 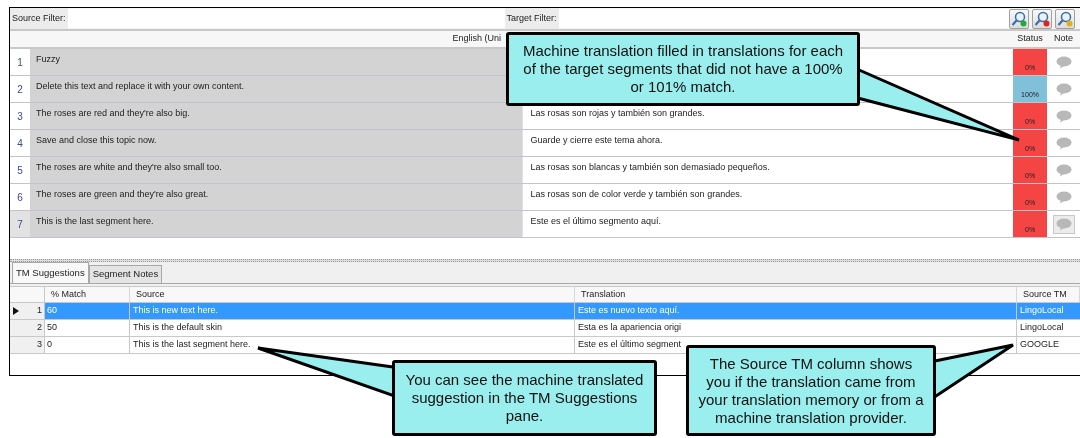 What do you see at coordinates (286, 18) in the screenshot?
I see `source-filter-field` at bounding box center [286, 18].